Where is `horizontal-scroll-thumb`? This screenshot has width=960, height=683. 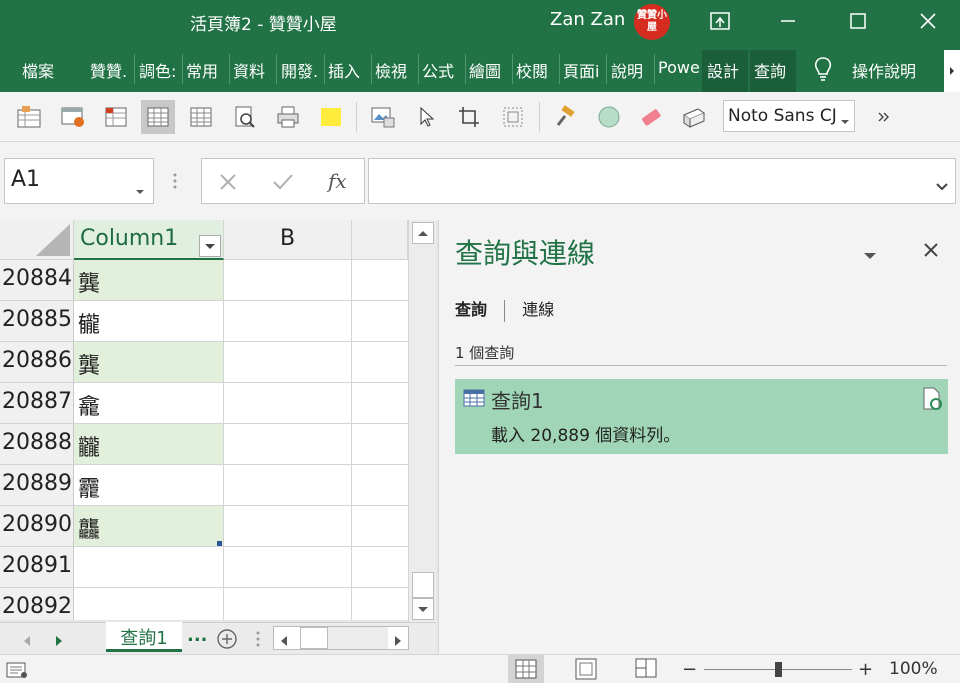
horizontal-scroll-thumb is located at coordinates (314, 638).